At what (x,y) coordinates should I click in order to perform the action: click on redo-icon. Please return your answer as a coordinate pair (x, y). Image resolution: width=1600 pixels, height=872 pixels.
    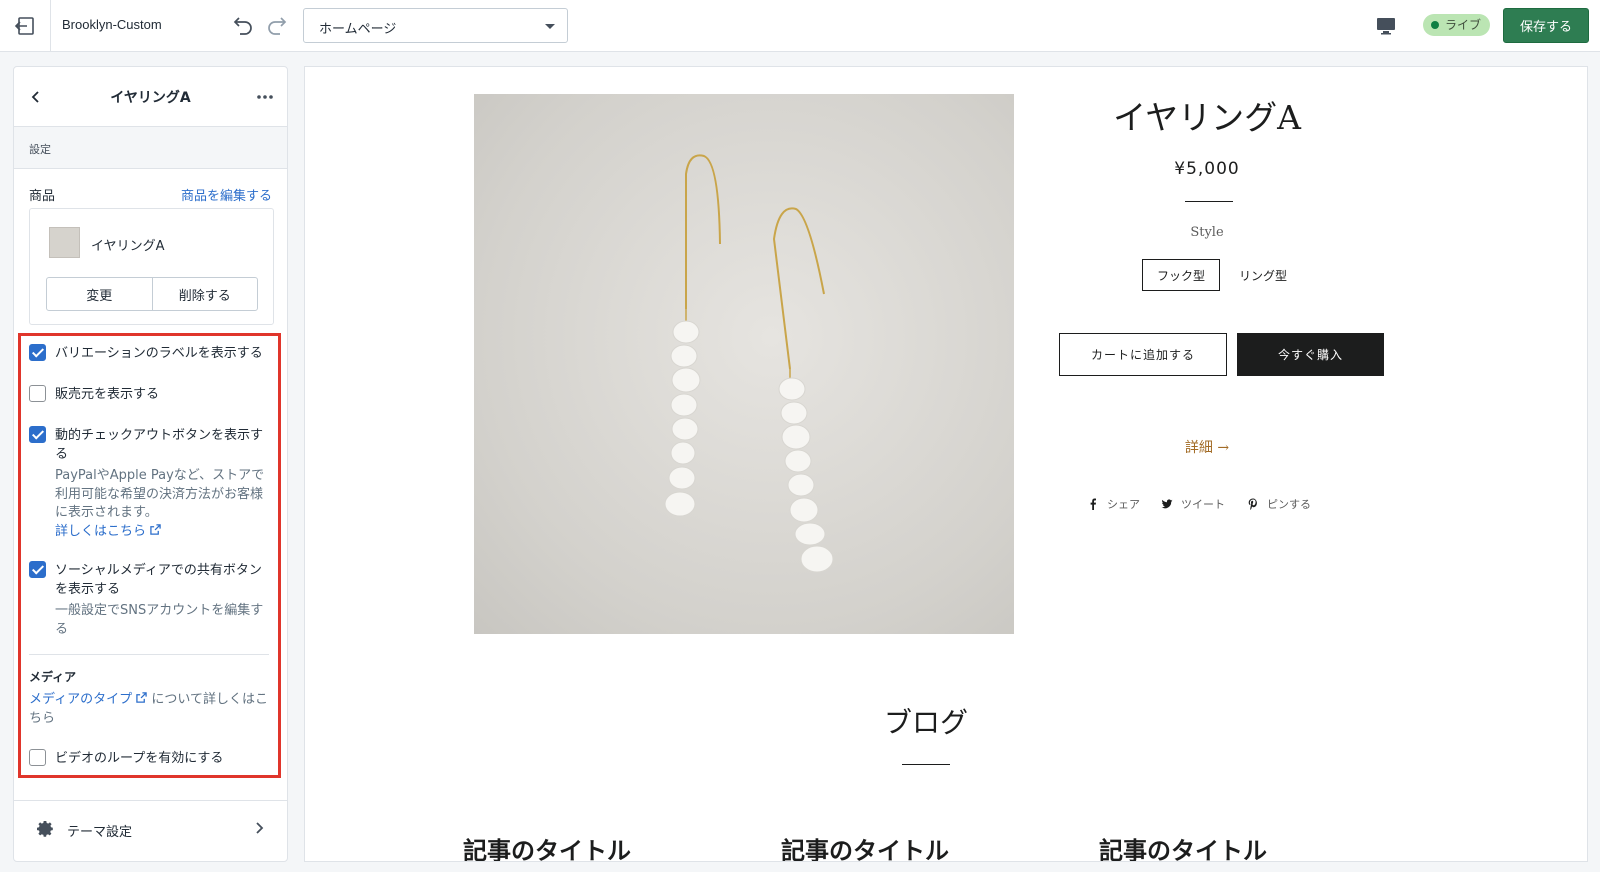
    Looking at the image, I should click on (277, 26).